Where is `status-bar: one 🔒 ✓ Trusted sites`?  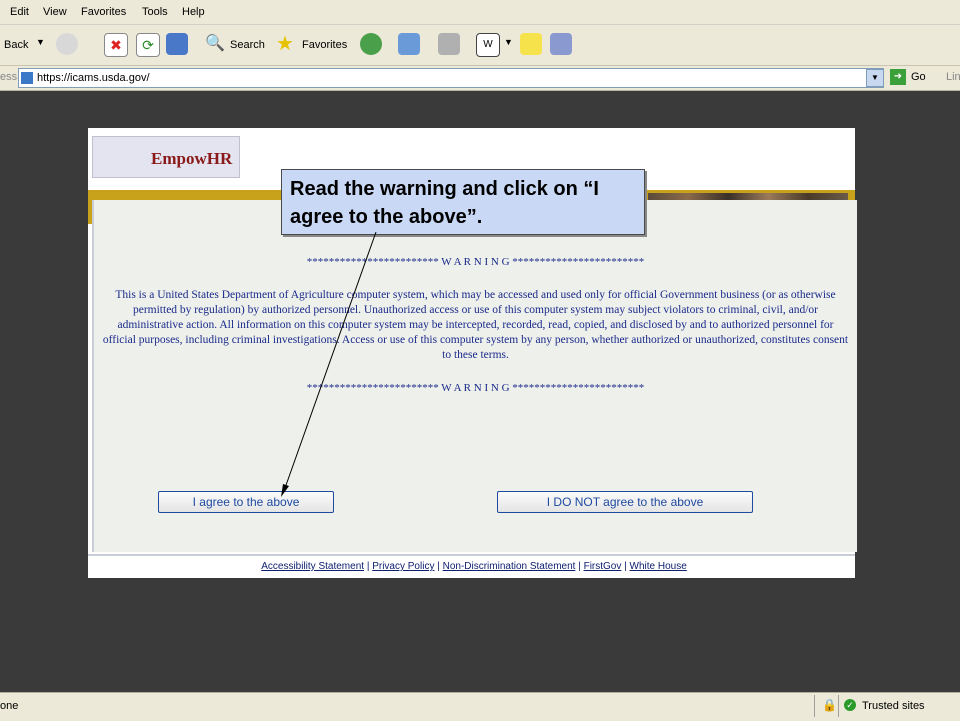 status-bar: one 🔒 ✓ Trusted sites is located at coordinates (480, 706).